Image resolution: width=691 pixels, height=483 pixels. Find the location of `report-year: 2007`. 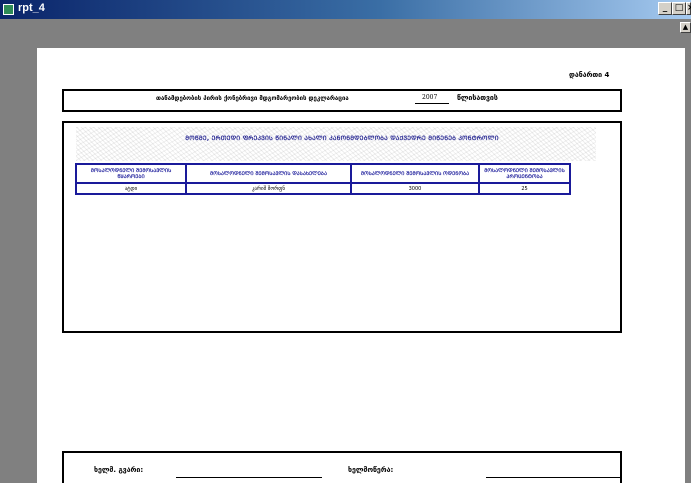

report-year: 2007 is located at coordinates (430, 97).